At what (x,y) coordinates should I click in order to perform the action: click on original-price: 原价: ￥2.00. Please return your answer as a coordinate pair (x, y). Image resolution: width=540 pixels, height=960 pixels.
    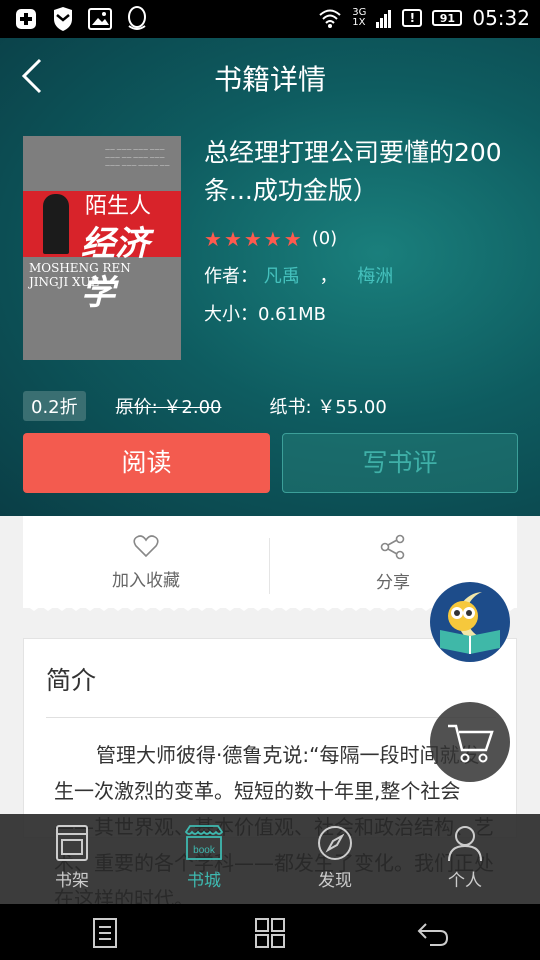
    Looking at the image, I should click on (168, 407).